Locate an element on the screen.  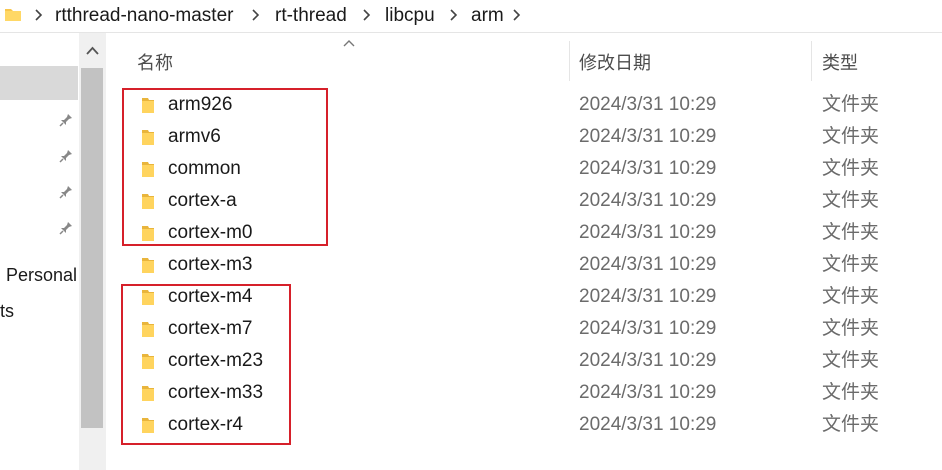
nav-item-personal: Personal is located at coordinates (41, 275).